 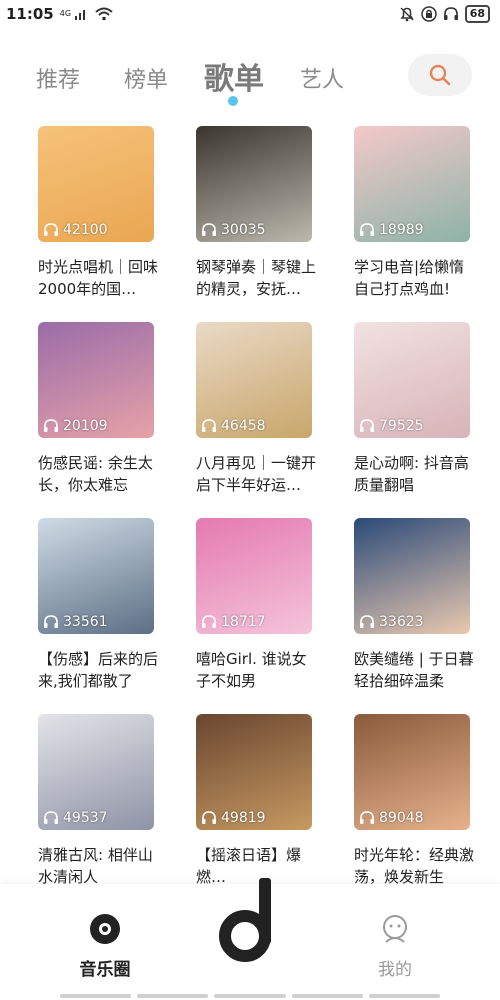 I want to click on play-count-value: 89048, so click(x=401, y=818).